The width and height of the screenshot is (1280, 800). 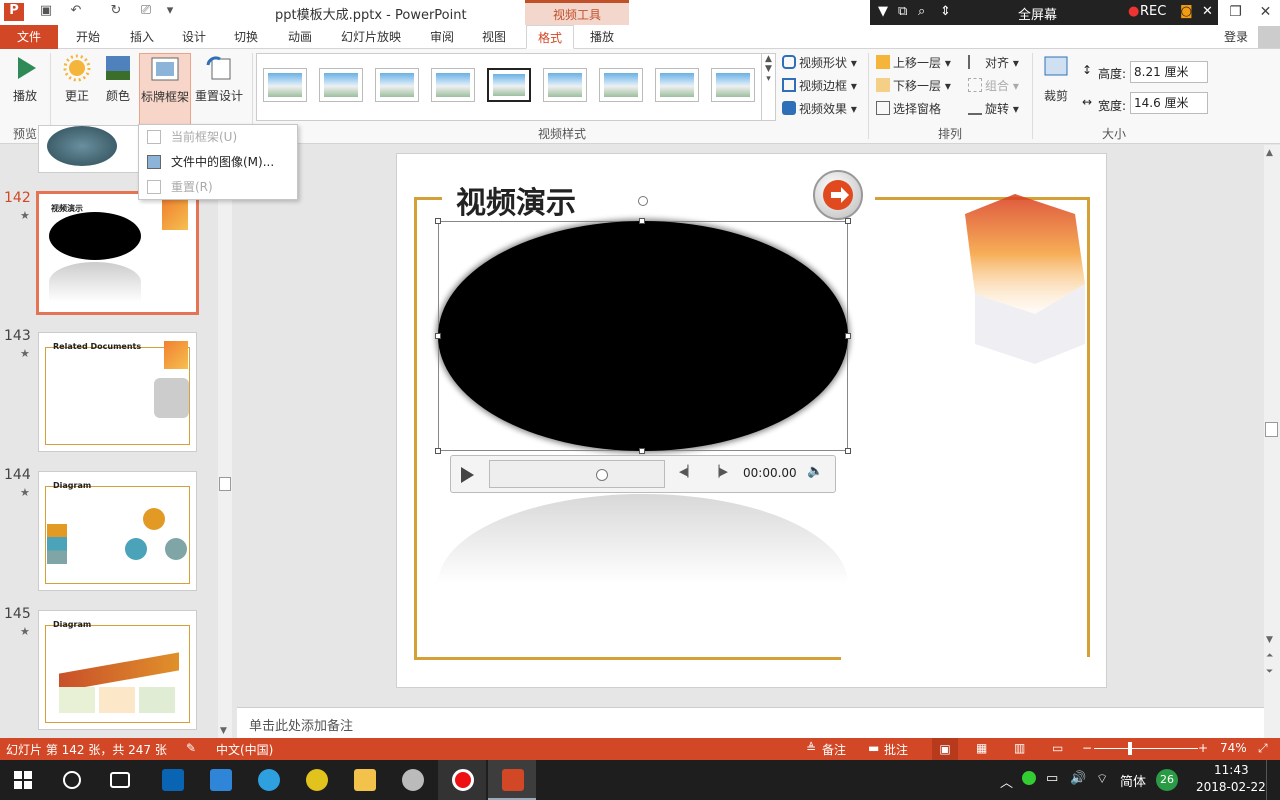 What do you see at coordinates (364, 780) in the screenshot?
I see `taskbar-app-explorer` at bounding box center [364, 780].